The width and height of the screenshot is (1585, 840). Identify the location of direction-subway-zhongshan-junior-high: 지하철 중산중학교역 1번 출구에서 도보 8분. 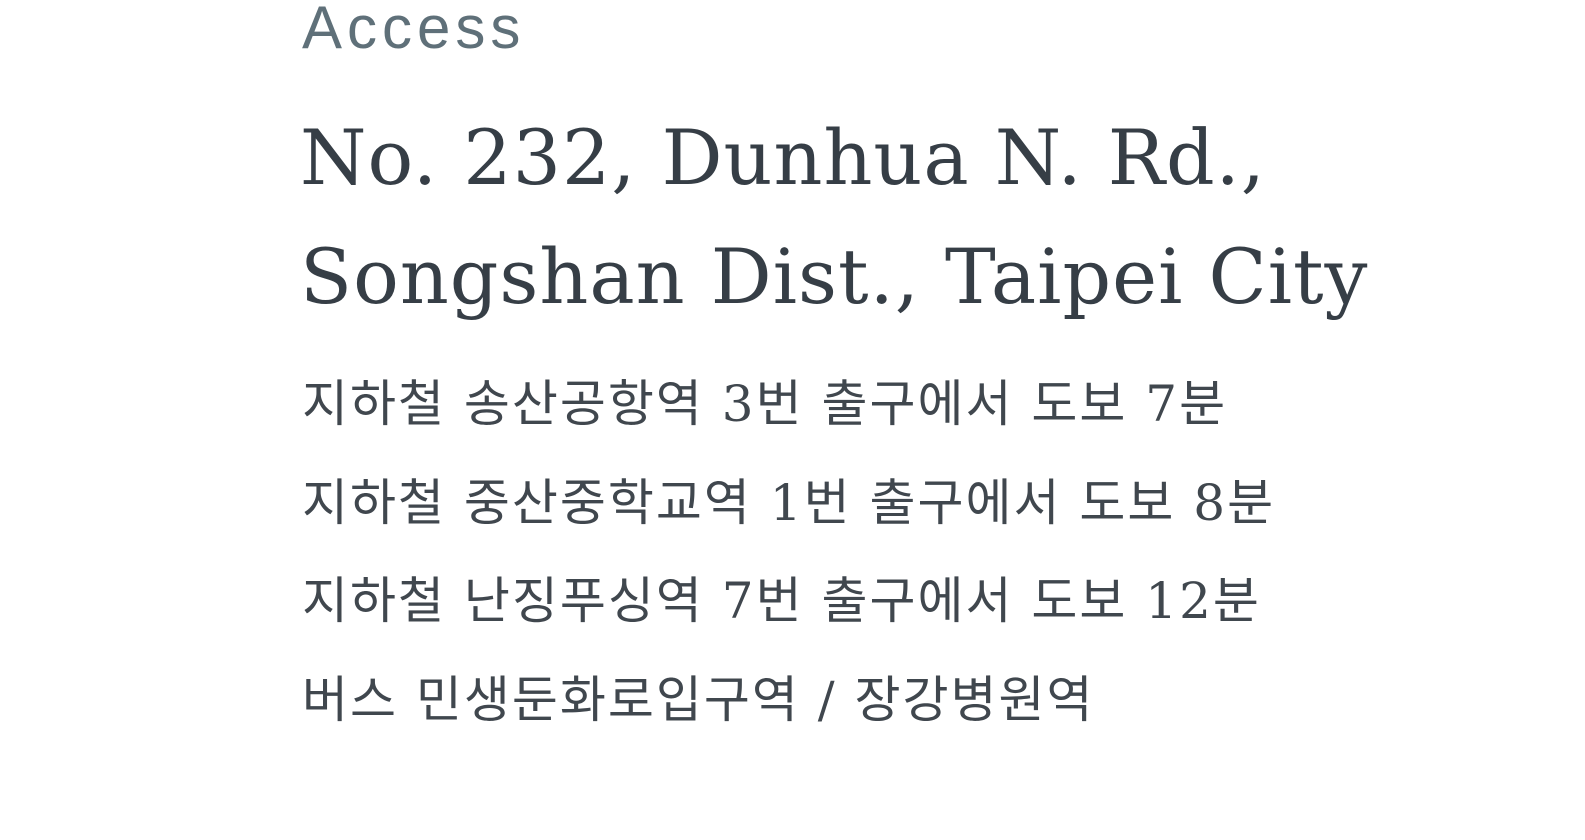
(789, 502).